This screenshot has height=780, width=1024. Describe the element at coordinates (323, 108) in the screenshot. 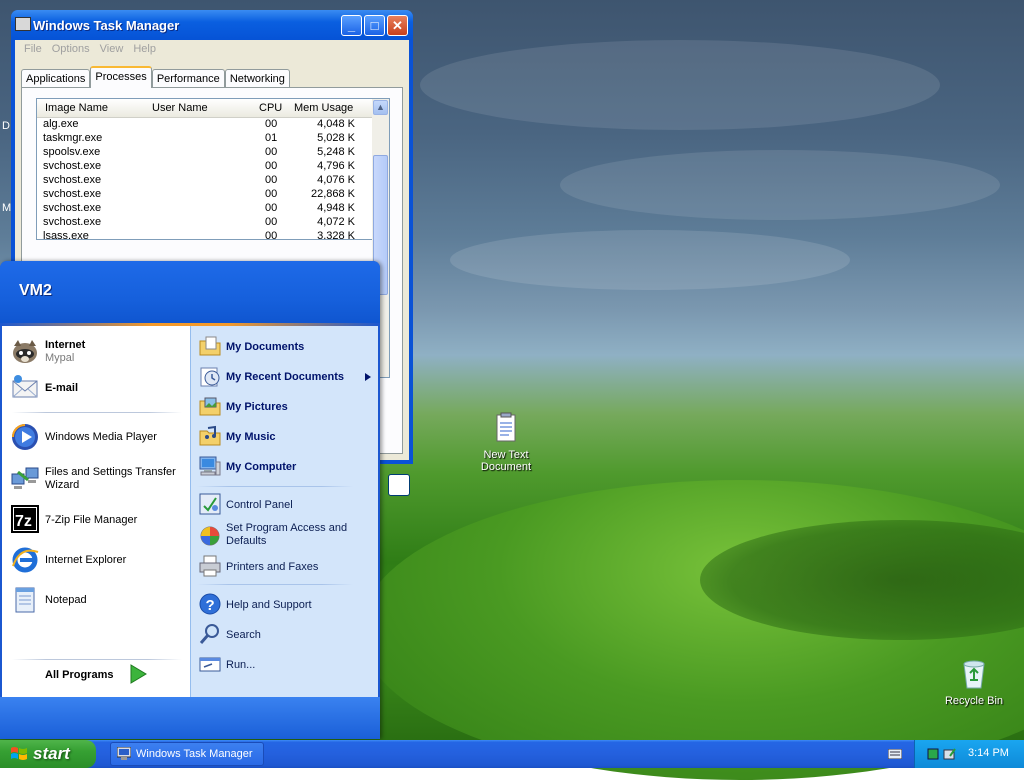

I see `column-mem-usage: Mem Usage` at that location.